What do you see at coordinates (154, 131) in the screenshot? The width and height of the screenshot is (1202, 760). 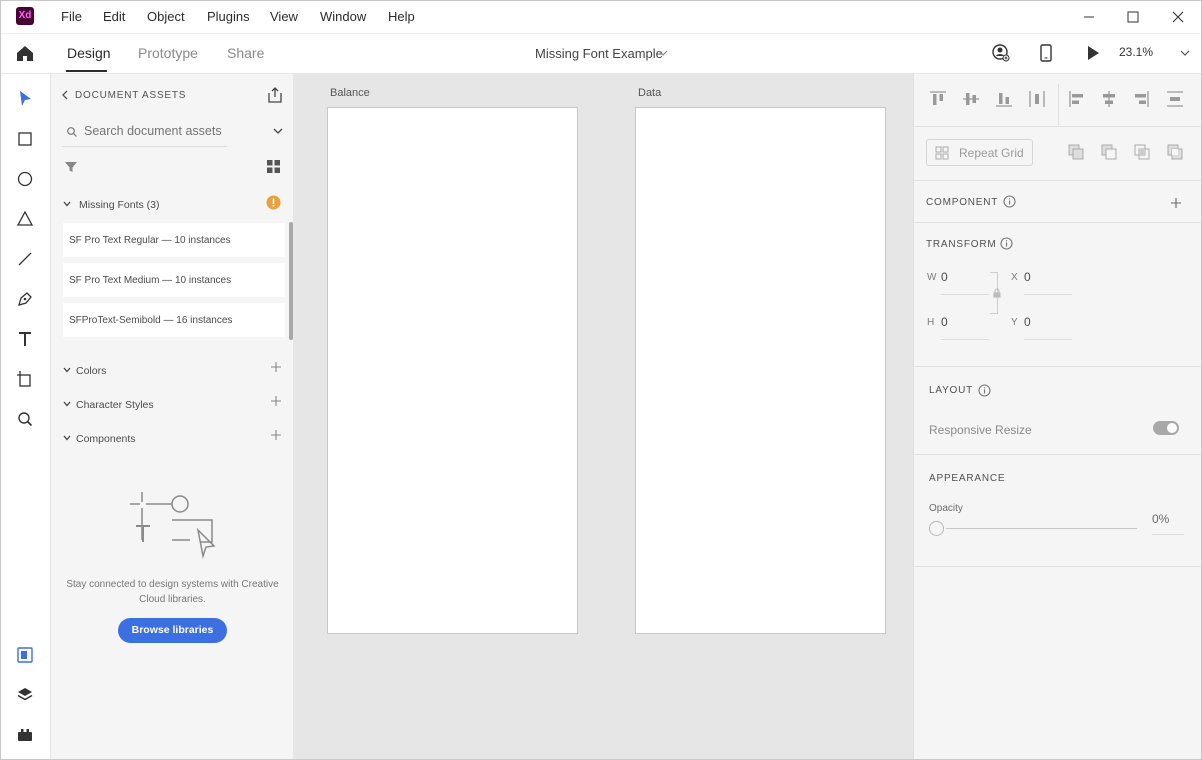 I see `search-input` at bounding box center [154, 131].